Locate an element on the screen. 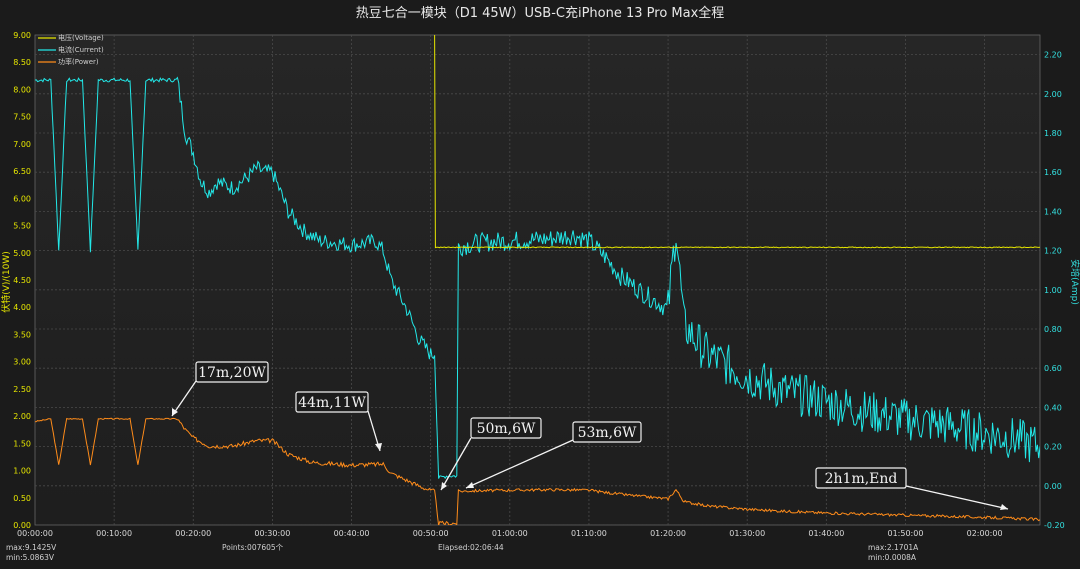  left-tick-label: 1.00 is located at coordinates (22, 471).